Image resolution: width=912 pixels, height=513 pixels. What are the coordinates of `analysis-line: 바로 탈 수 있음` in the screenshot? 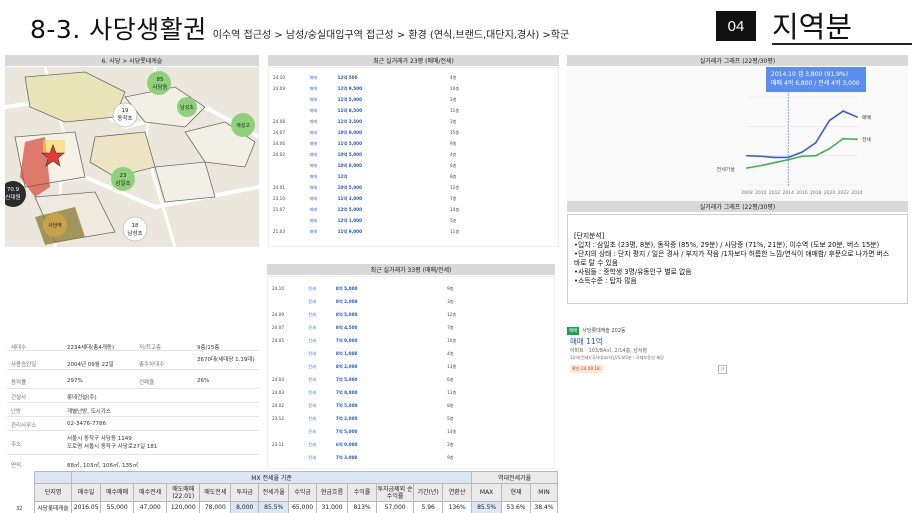 It's located at (596, 263).